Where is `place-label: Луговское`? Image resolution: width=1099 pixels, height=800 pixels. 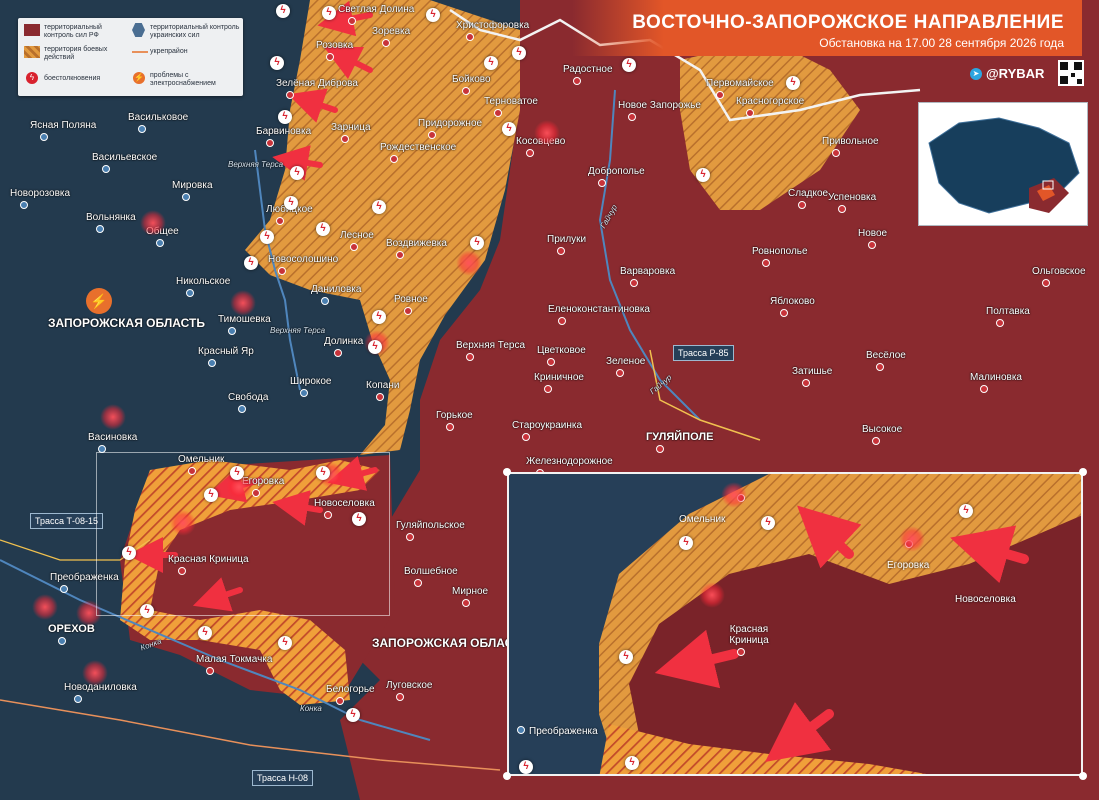 place-label: Луговское is located at coordinates (409, 685).